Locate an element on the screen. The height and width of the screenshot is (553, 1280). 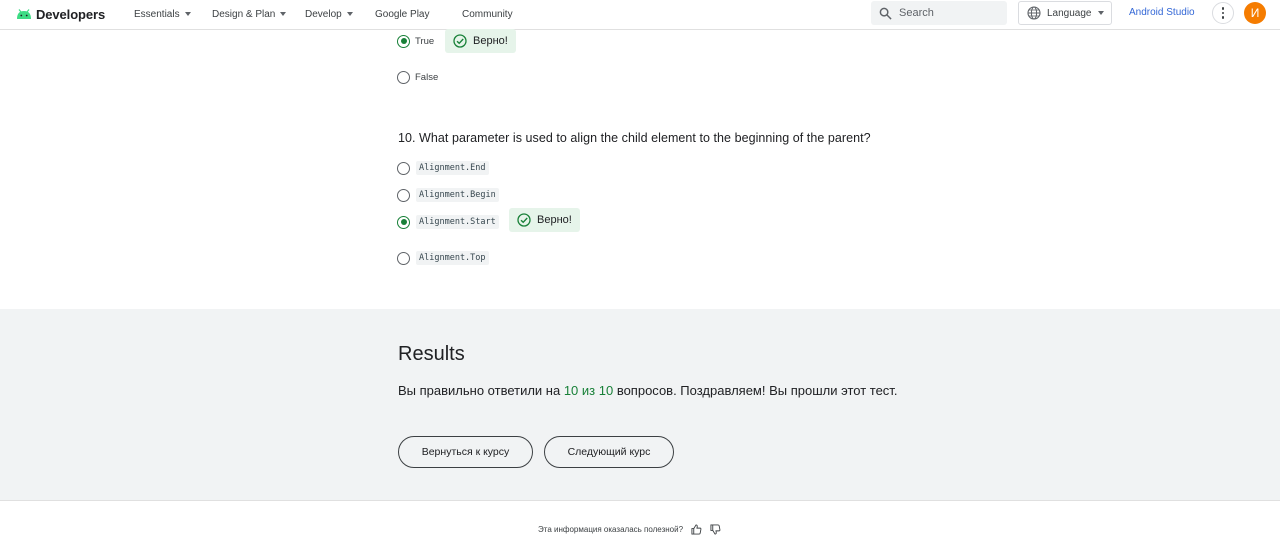
language-select: Language is located at coordinates (1065, 13).